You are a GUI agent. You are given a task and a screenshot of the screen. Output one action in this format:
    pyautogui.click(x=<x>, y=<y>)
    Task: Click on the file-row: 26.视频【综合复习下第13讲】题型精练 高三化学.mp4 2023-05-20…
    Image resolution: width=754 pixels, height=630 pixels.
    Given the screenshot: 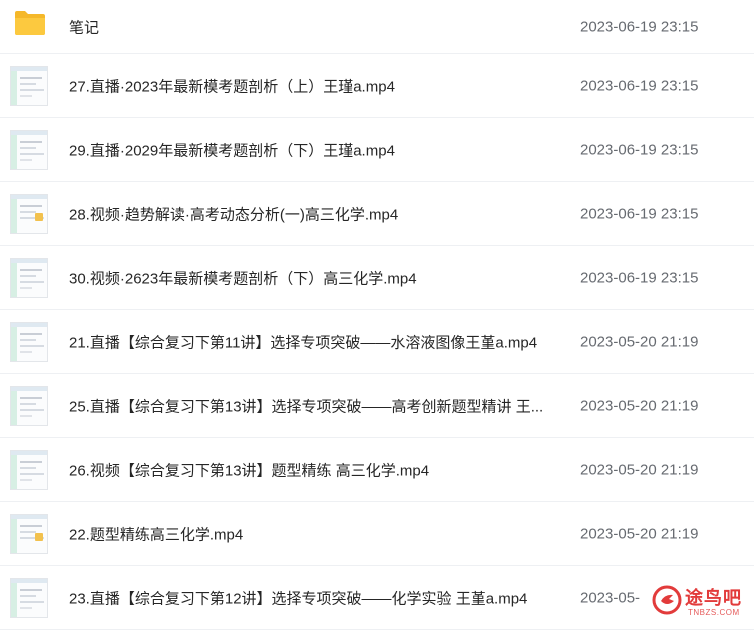 What is the action you would take?
    pyautogui.click(x=377, y=470)
    